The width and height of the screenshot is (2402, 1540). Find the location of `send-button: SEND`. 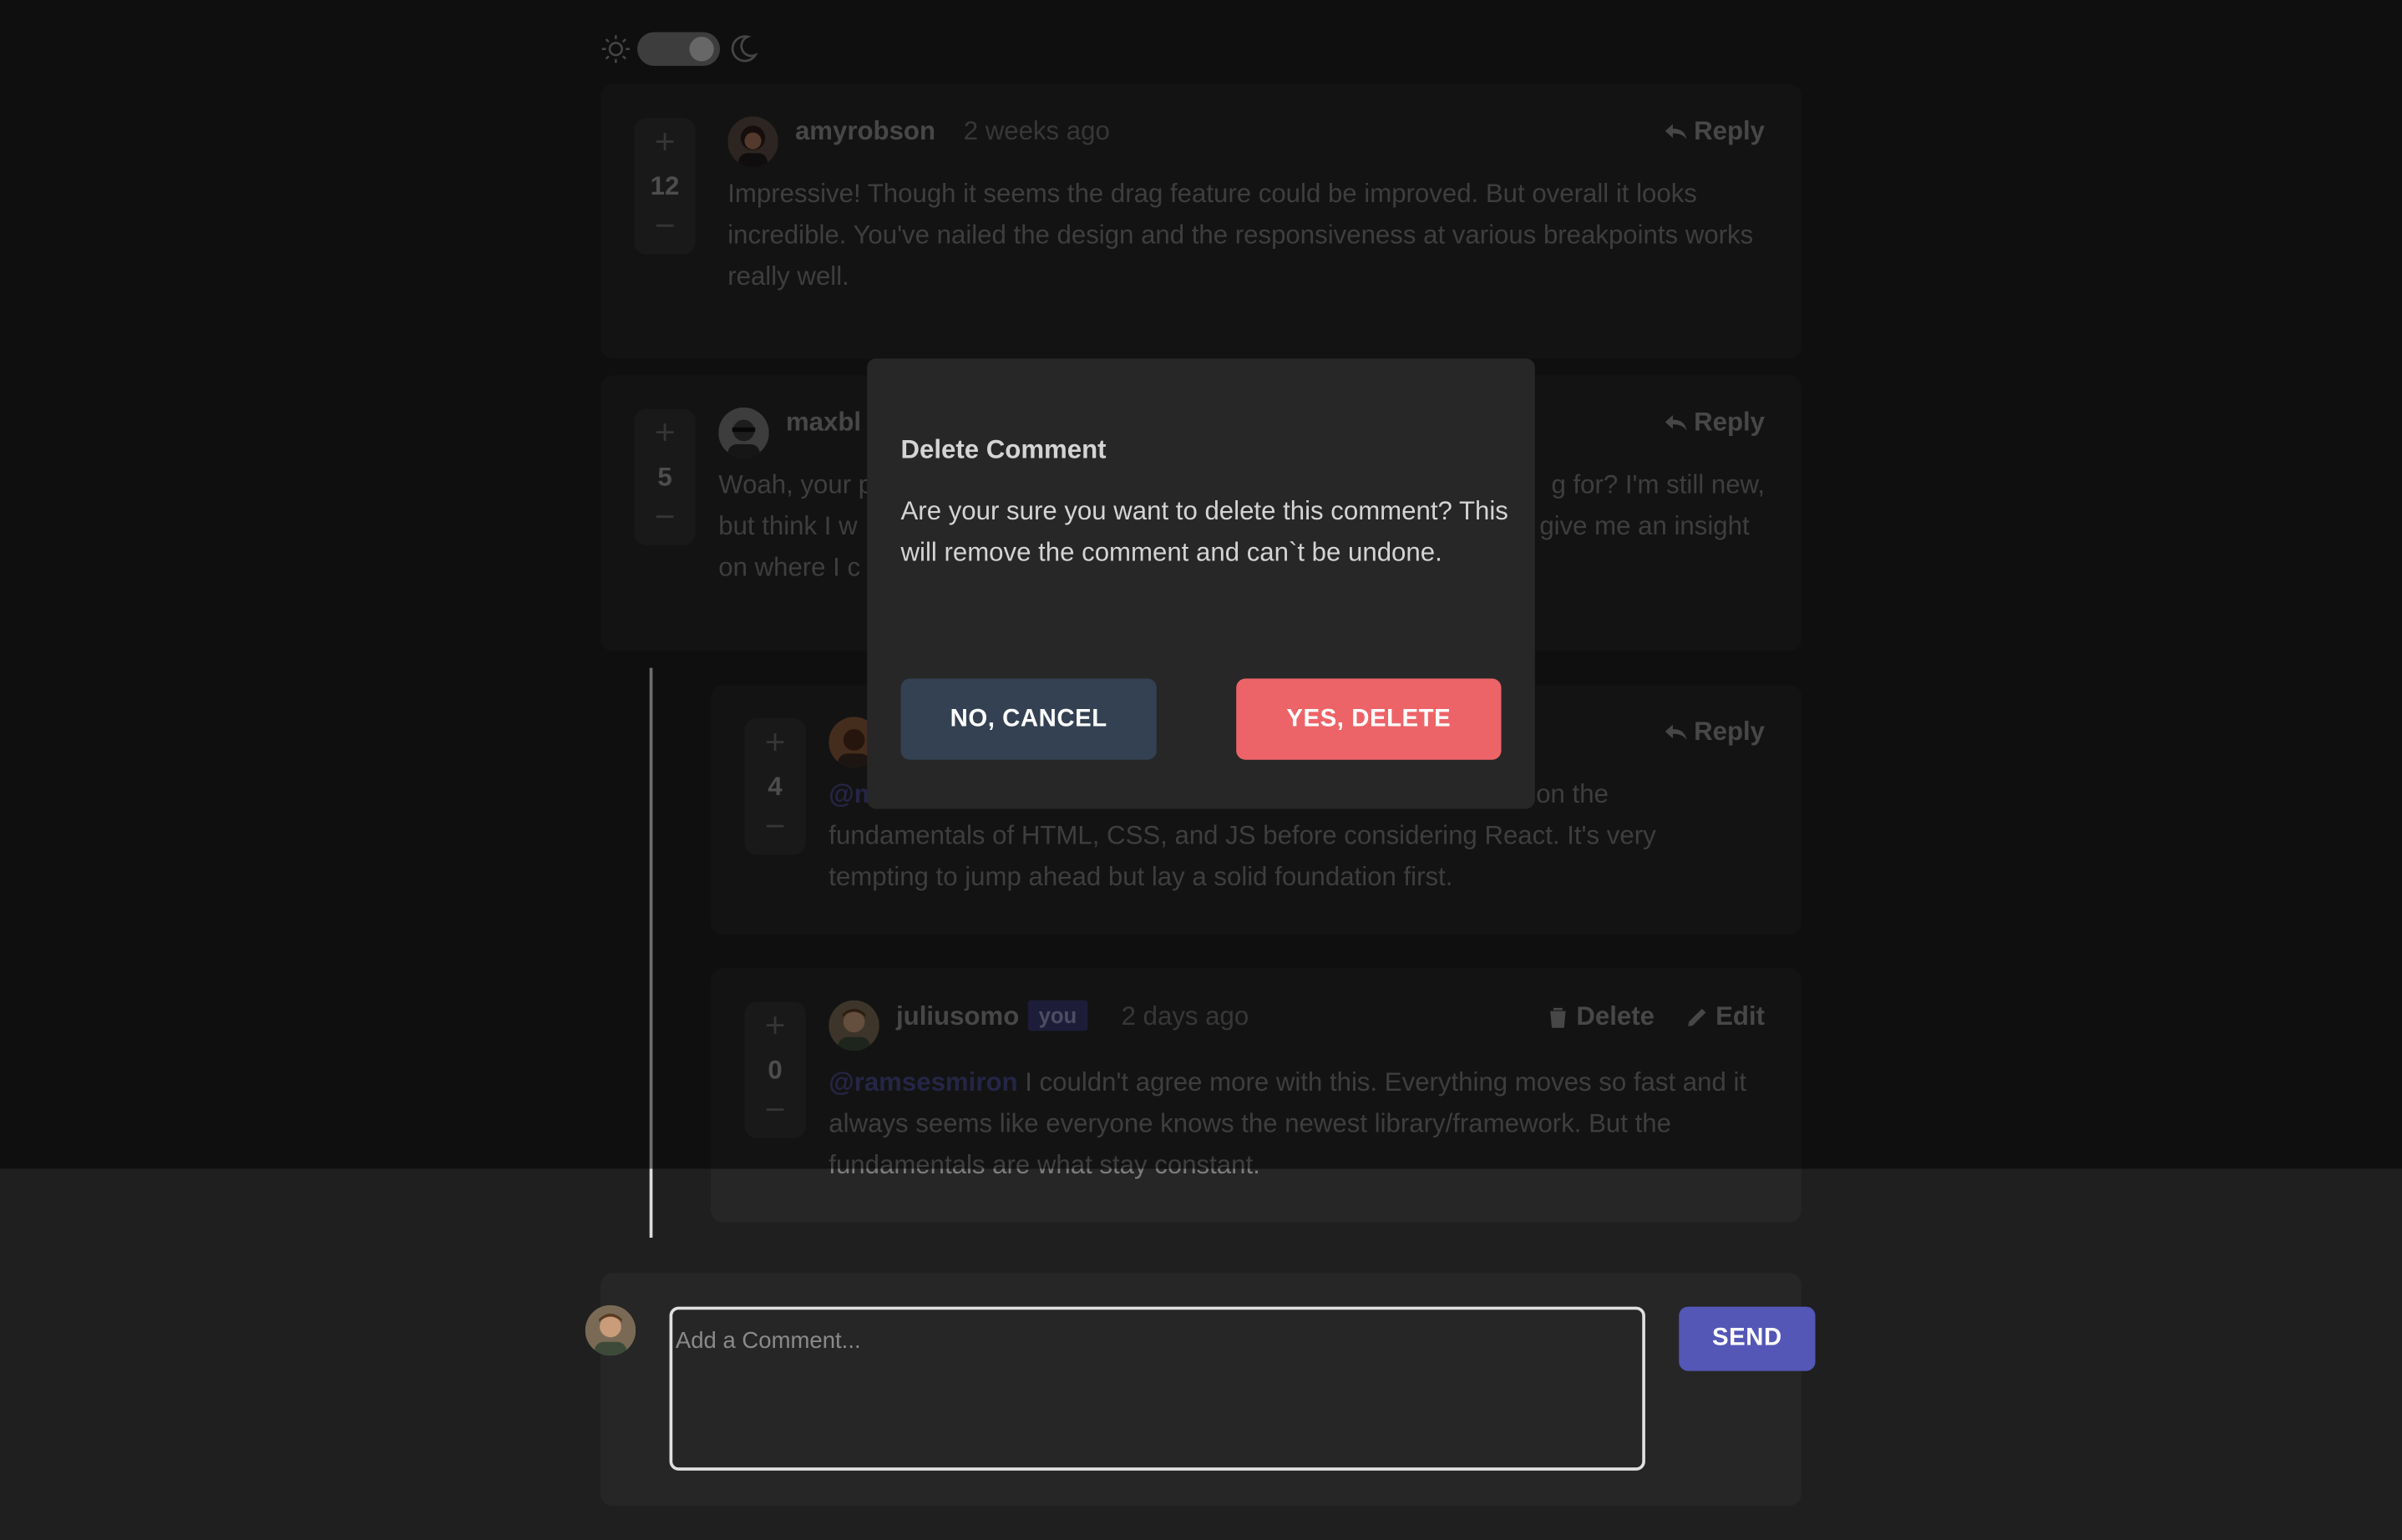

send-button: SEND is located at coordinates (1747, 1339).